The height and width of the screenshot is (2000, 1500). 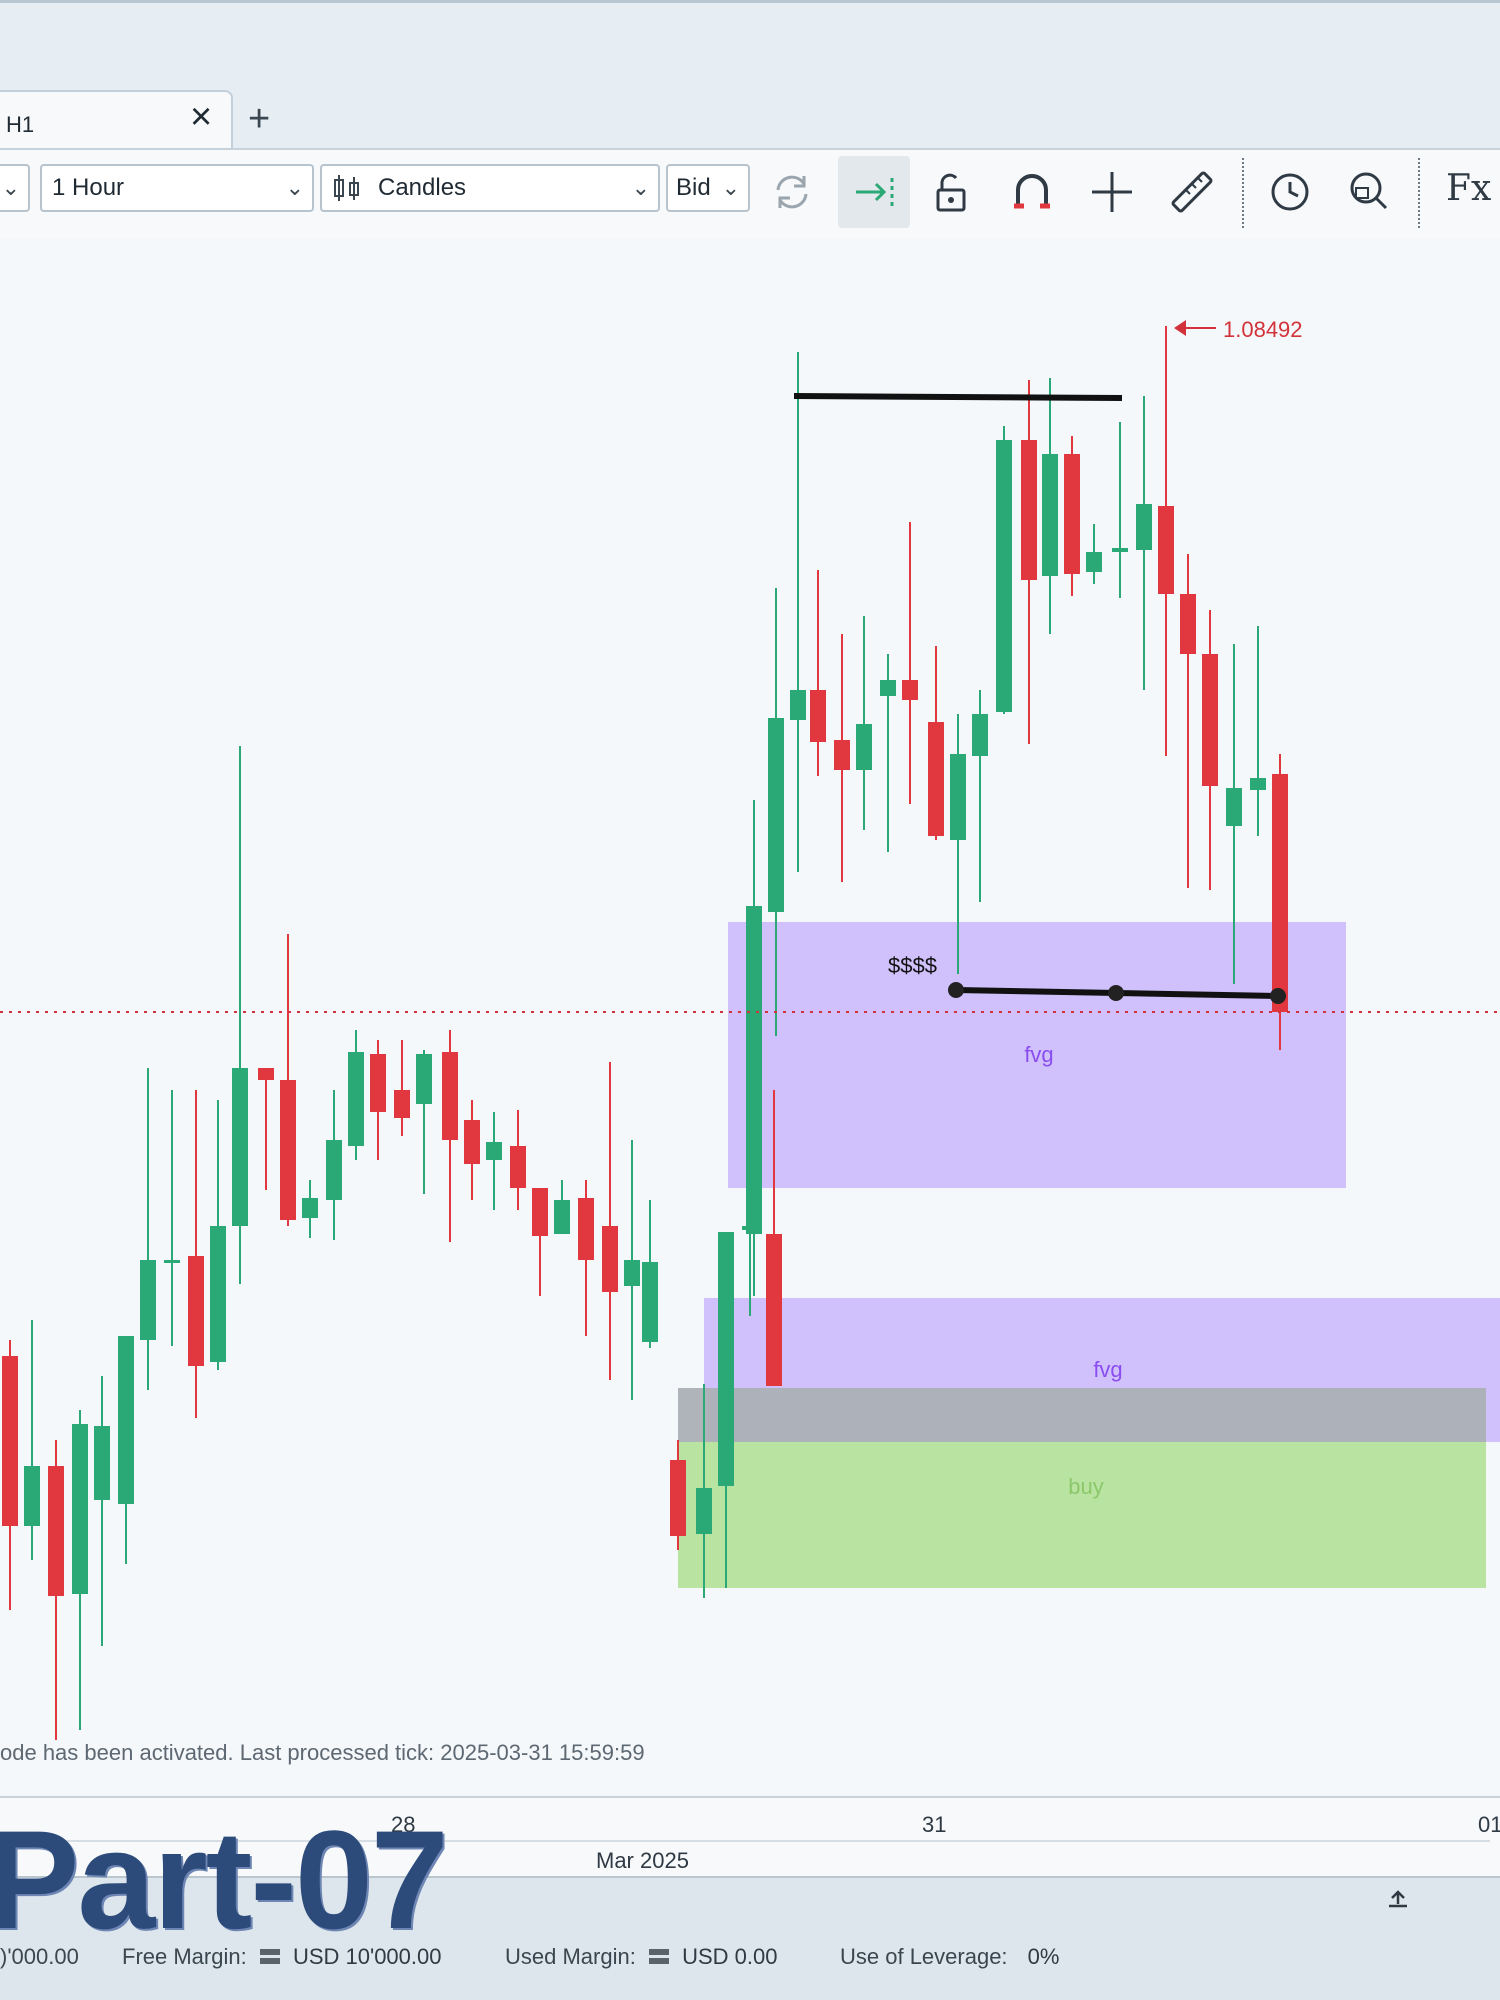 I want to click on close-icon: ×, so click(x=201, y=117).